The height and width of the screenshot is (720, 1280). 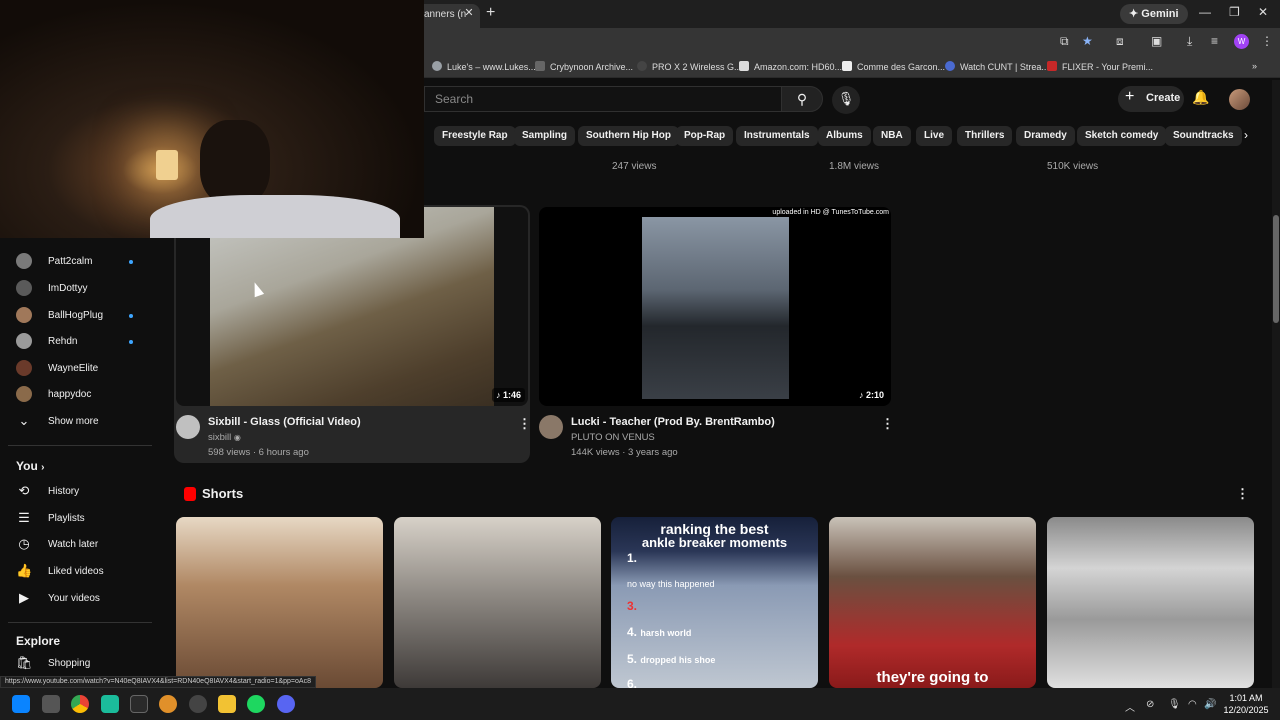 I want to click on bookmarks-overflow-icon: », so click(x=1254, y=66).